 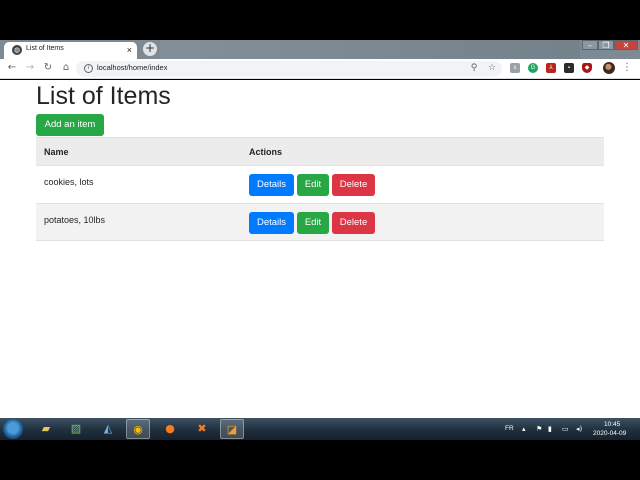 What do you see at coordinates (569, 68) in the screenshot?
I see `extension-icon: ▪` at bounding box center [569, 68].